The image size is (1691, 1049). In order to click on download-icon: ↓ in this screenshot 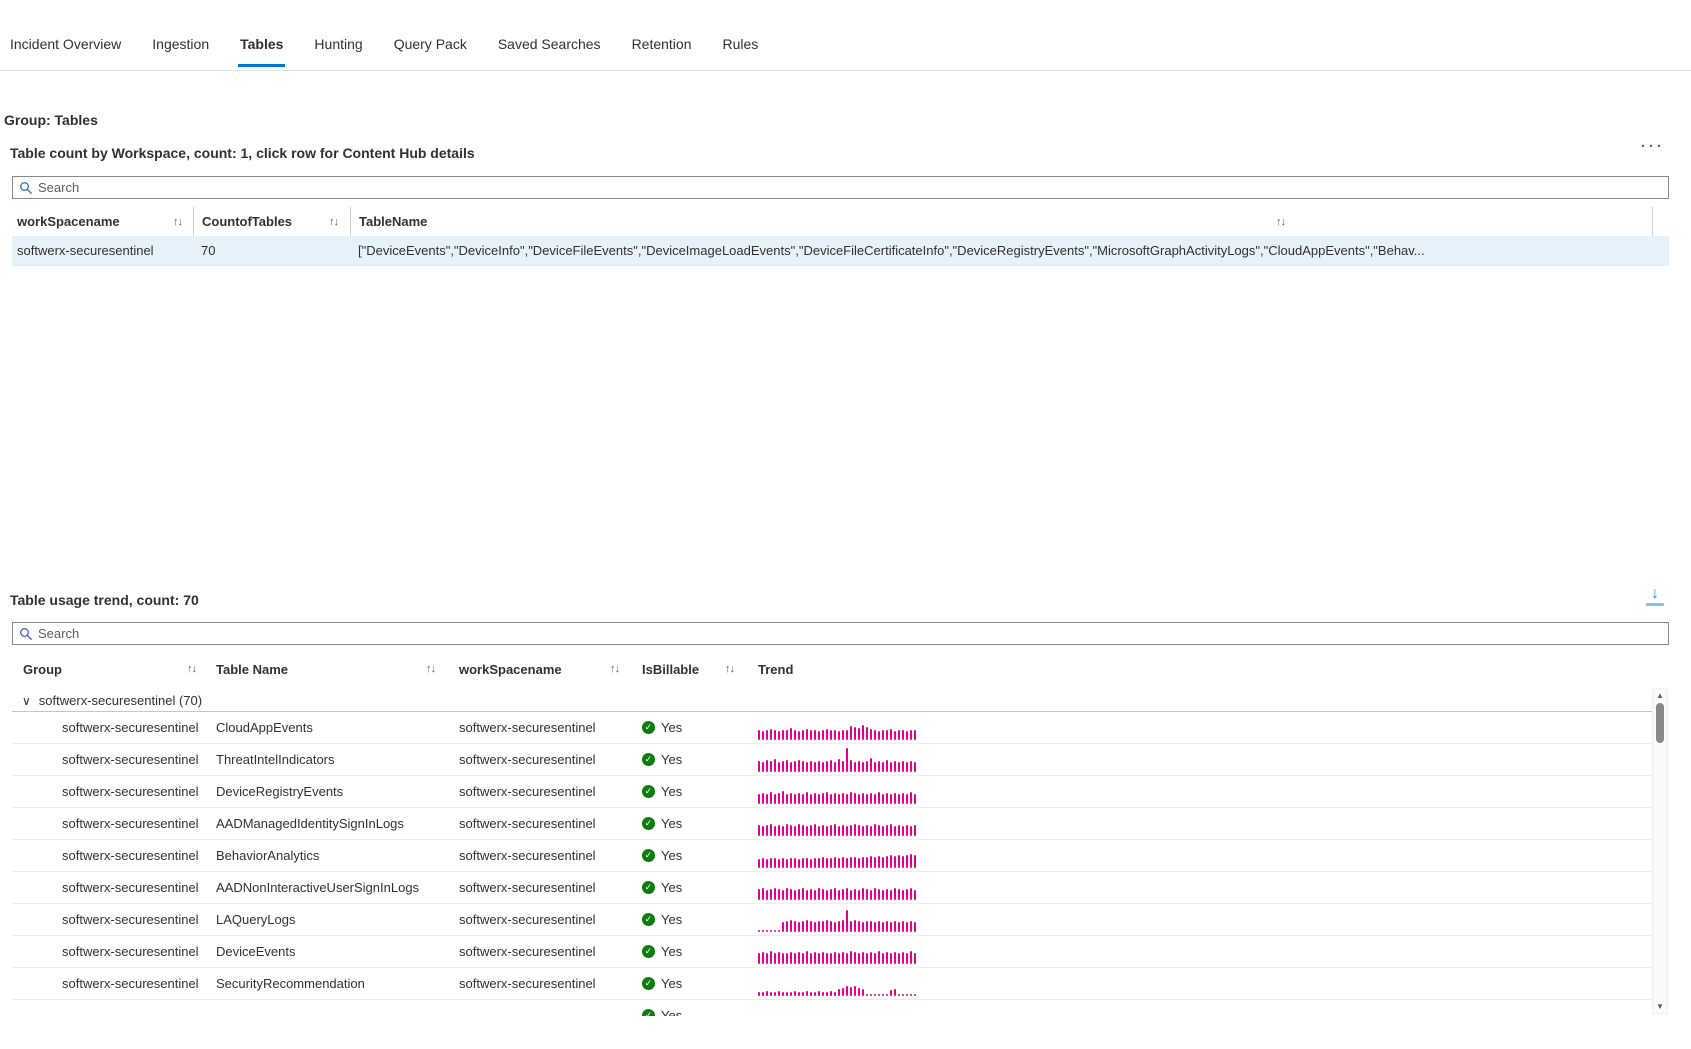, I will do `click(1655, 596)`.